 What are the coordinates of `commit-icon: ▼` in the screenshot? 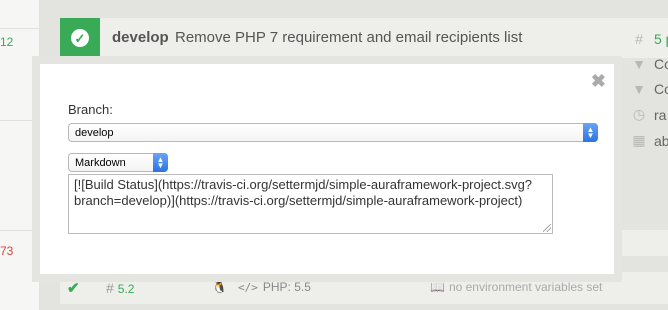 It's located at (639, 64).